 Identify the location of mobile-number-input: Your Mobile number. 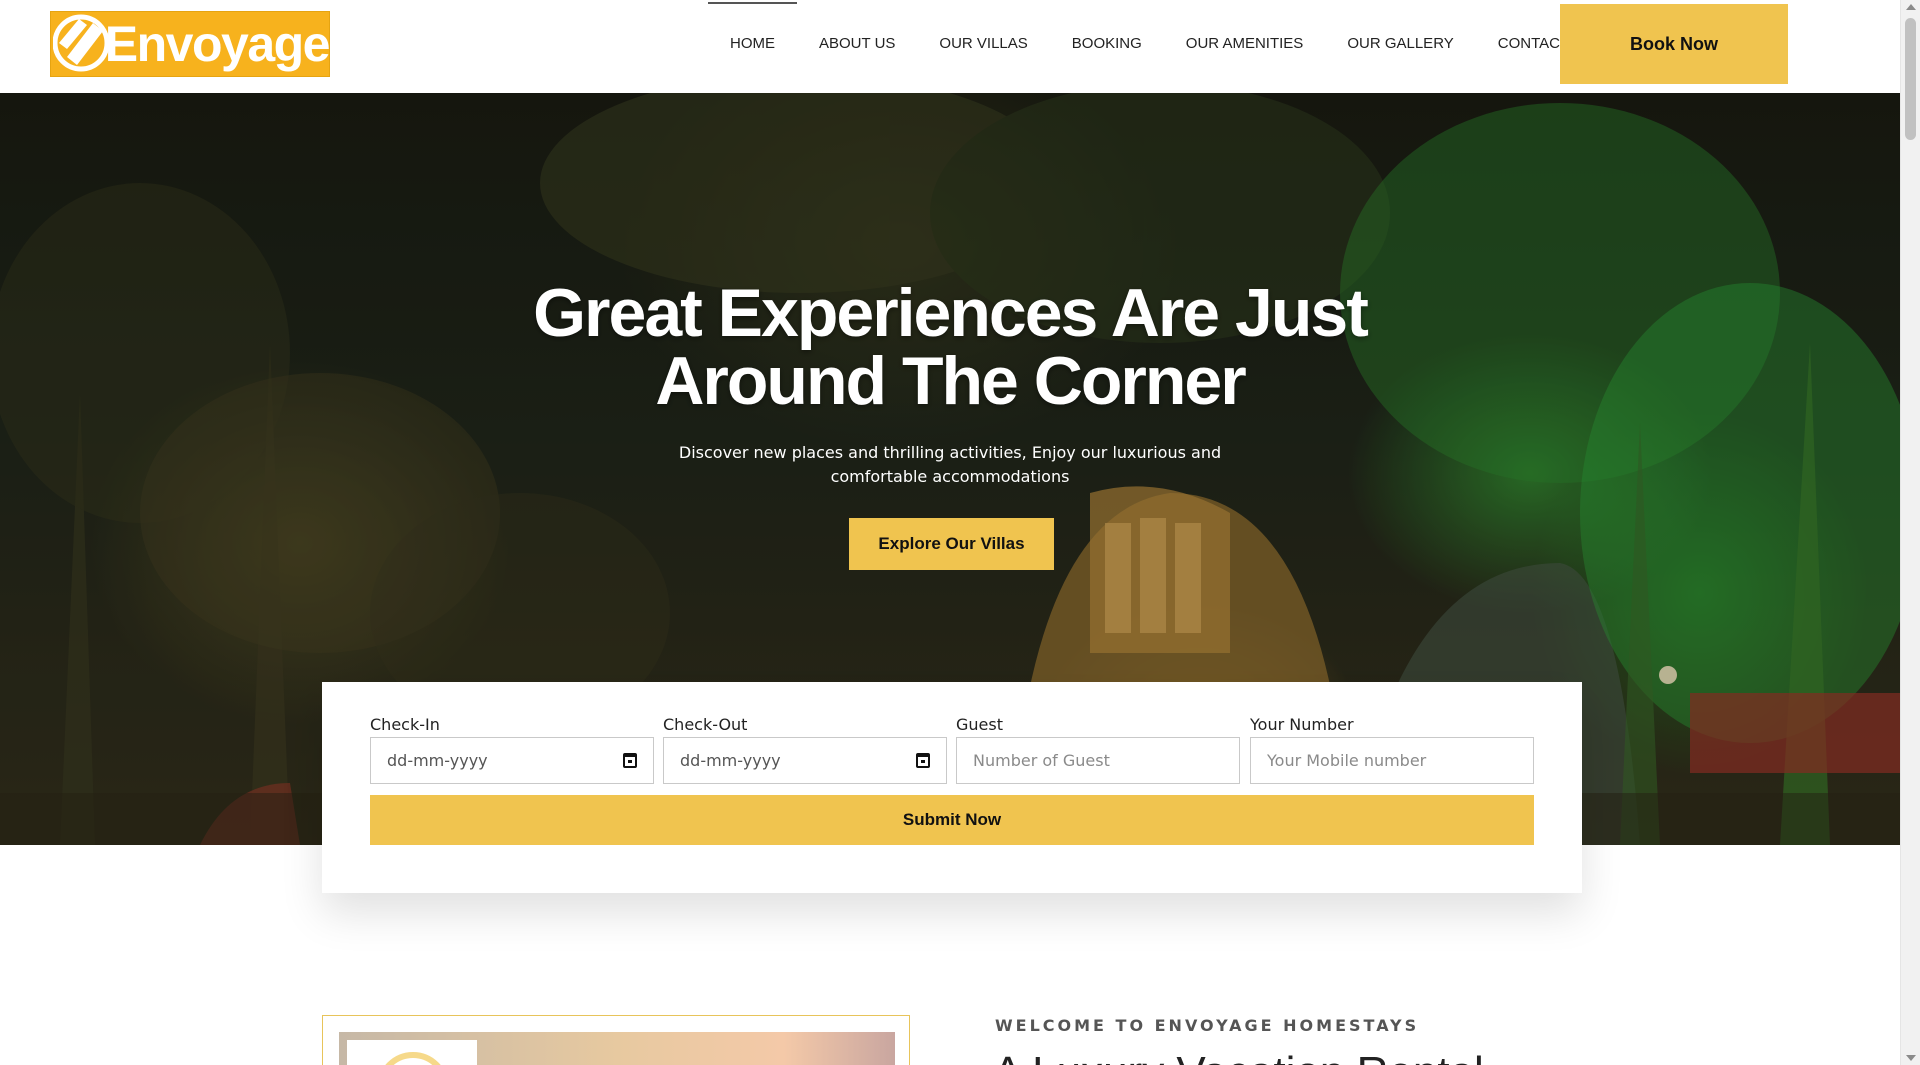
(1392, 760).